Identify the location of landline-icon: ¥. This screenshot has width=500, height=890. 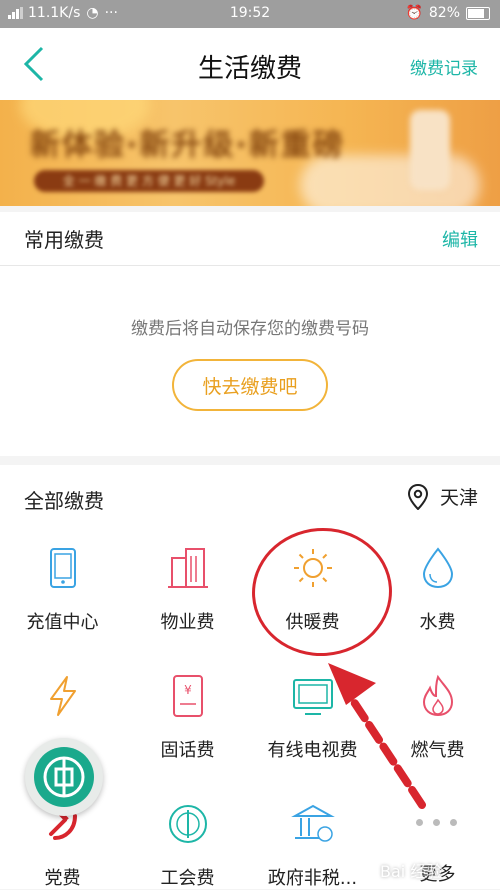
(187, 696).